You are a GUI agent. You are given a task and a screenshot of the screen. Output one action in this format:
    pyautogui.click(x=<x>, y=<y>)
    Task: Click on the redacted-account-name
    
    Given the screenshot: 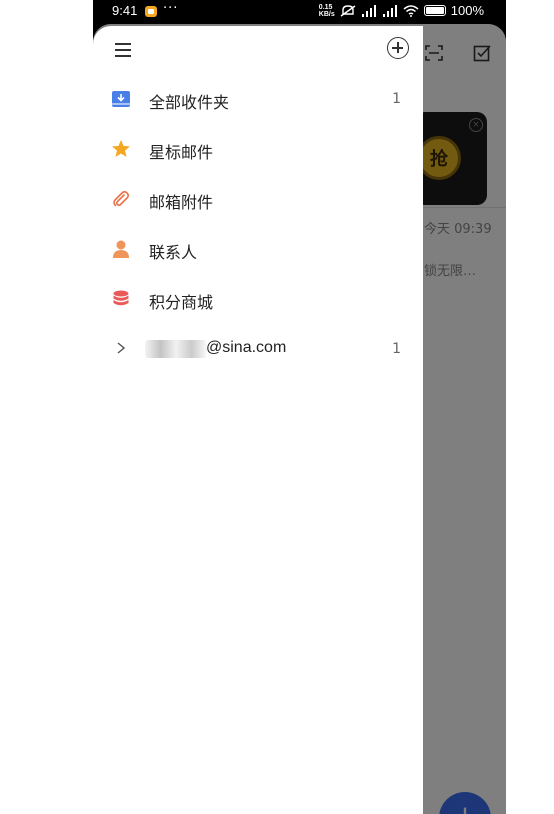 What is the action you would take?
    pyautogui.click(x=176, y=349)
    